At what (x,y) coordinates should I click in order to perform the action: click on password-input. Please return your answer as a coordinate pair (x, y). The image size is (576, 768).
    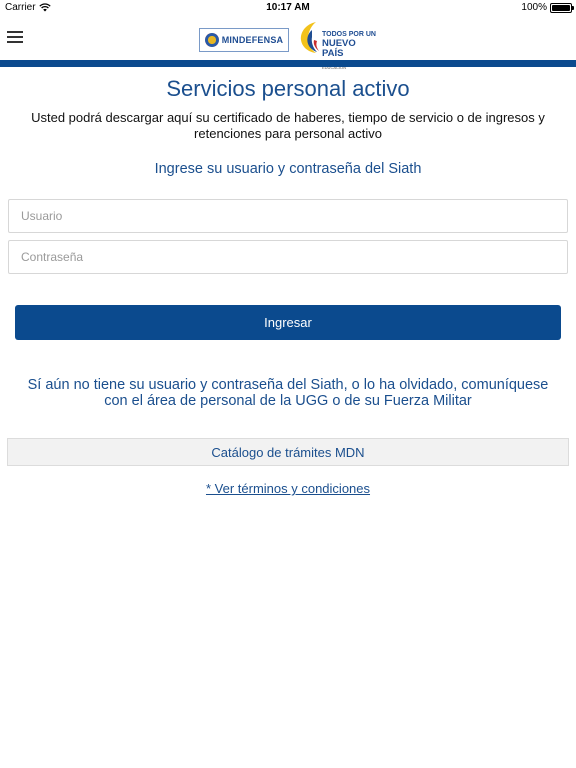
    Looking at the image, I should click on (288, 257).